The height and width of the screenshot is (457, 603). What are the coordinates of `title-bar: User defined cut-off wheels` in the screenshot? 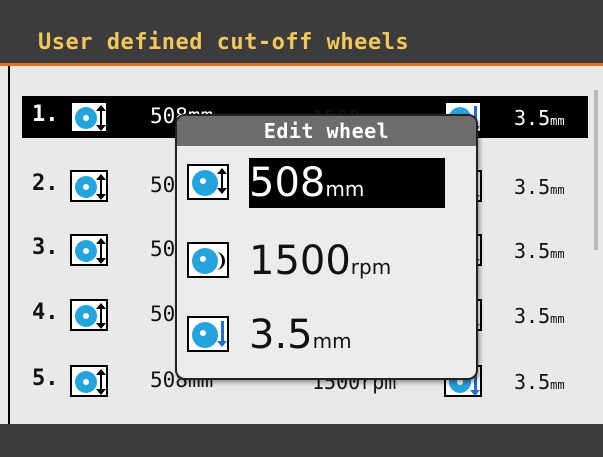 It's located at (301, 33).